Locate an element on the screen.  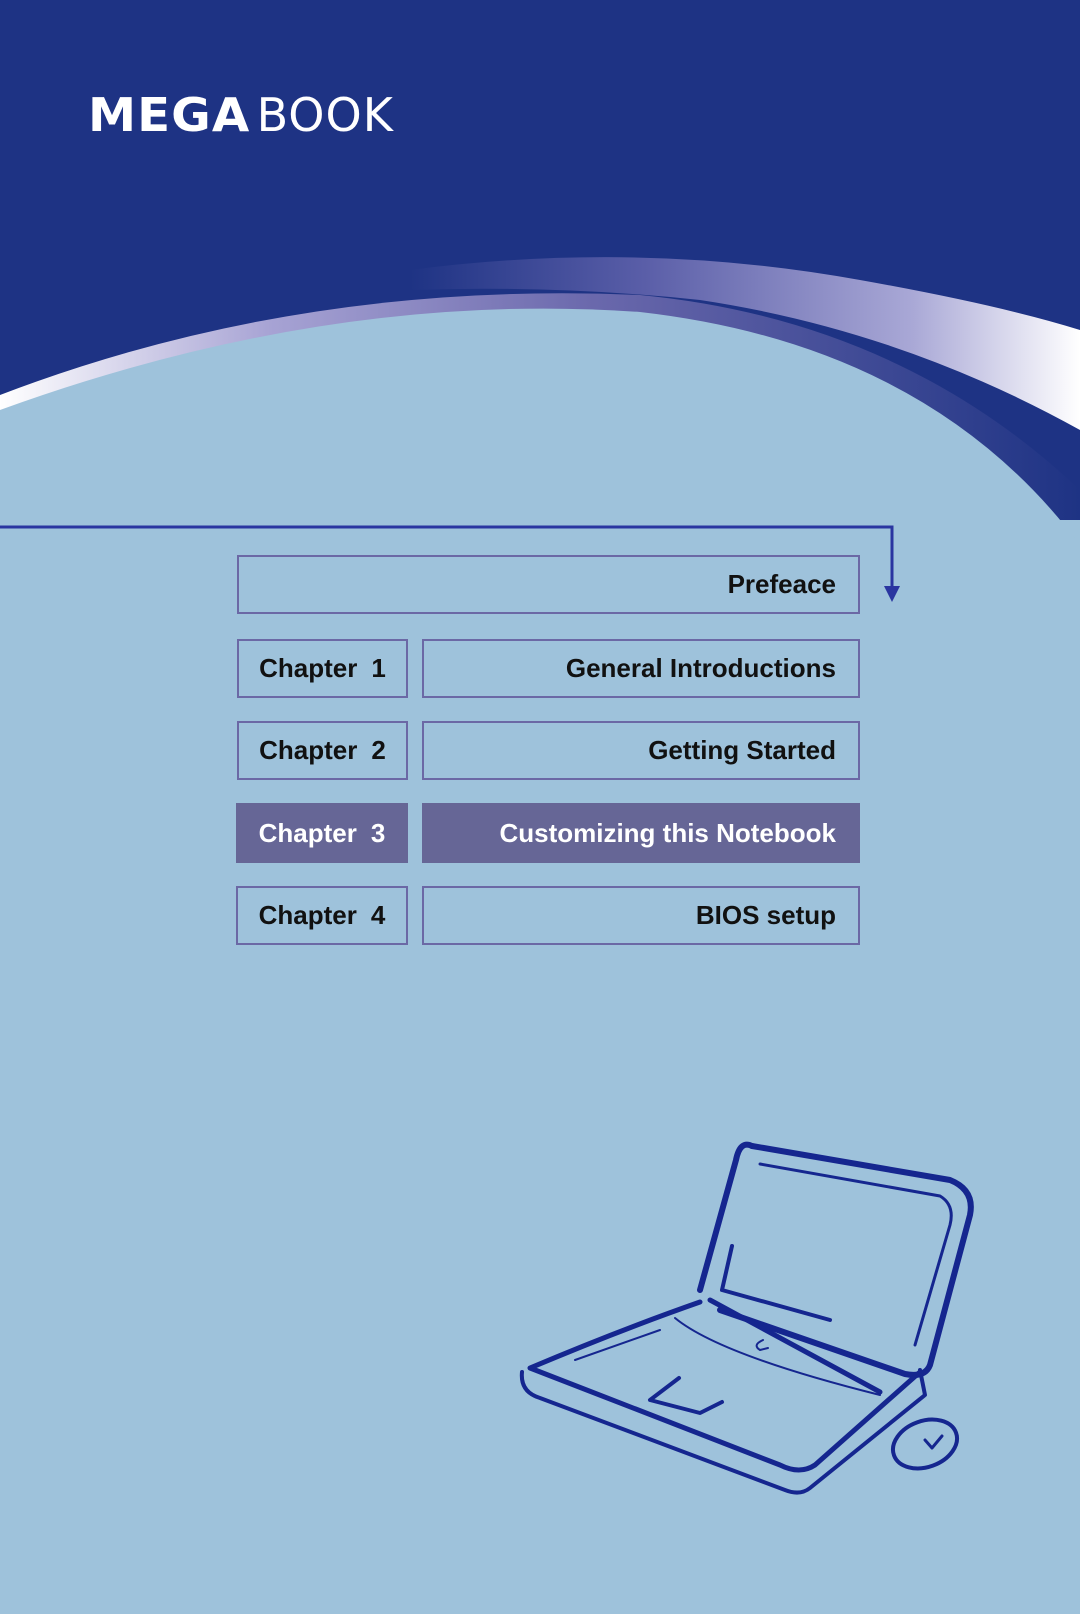
toc-preface: Prefeace is located at coordinates (548, 584).